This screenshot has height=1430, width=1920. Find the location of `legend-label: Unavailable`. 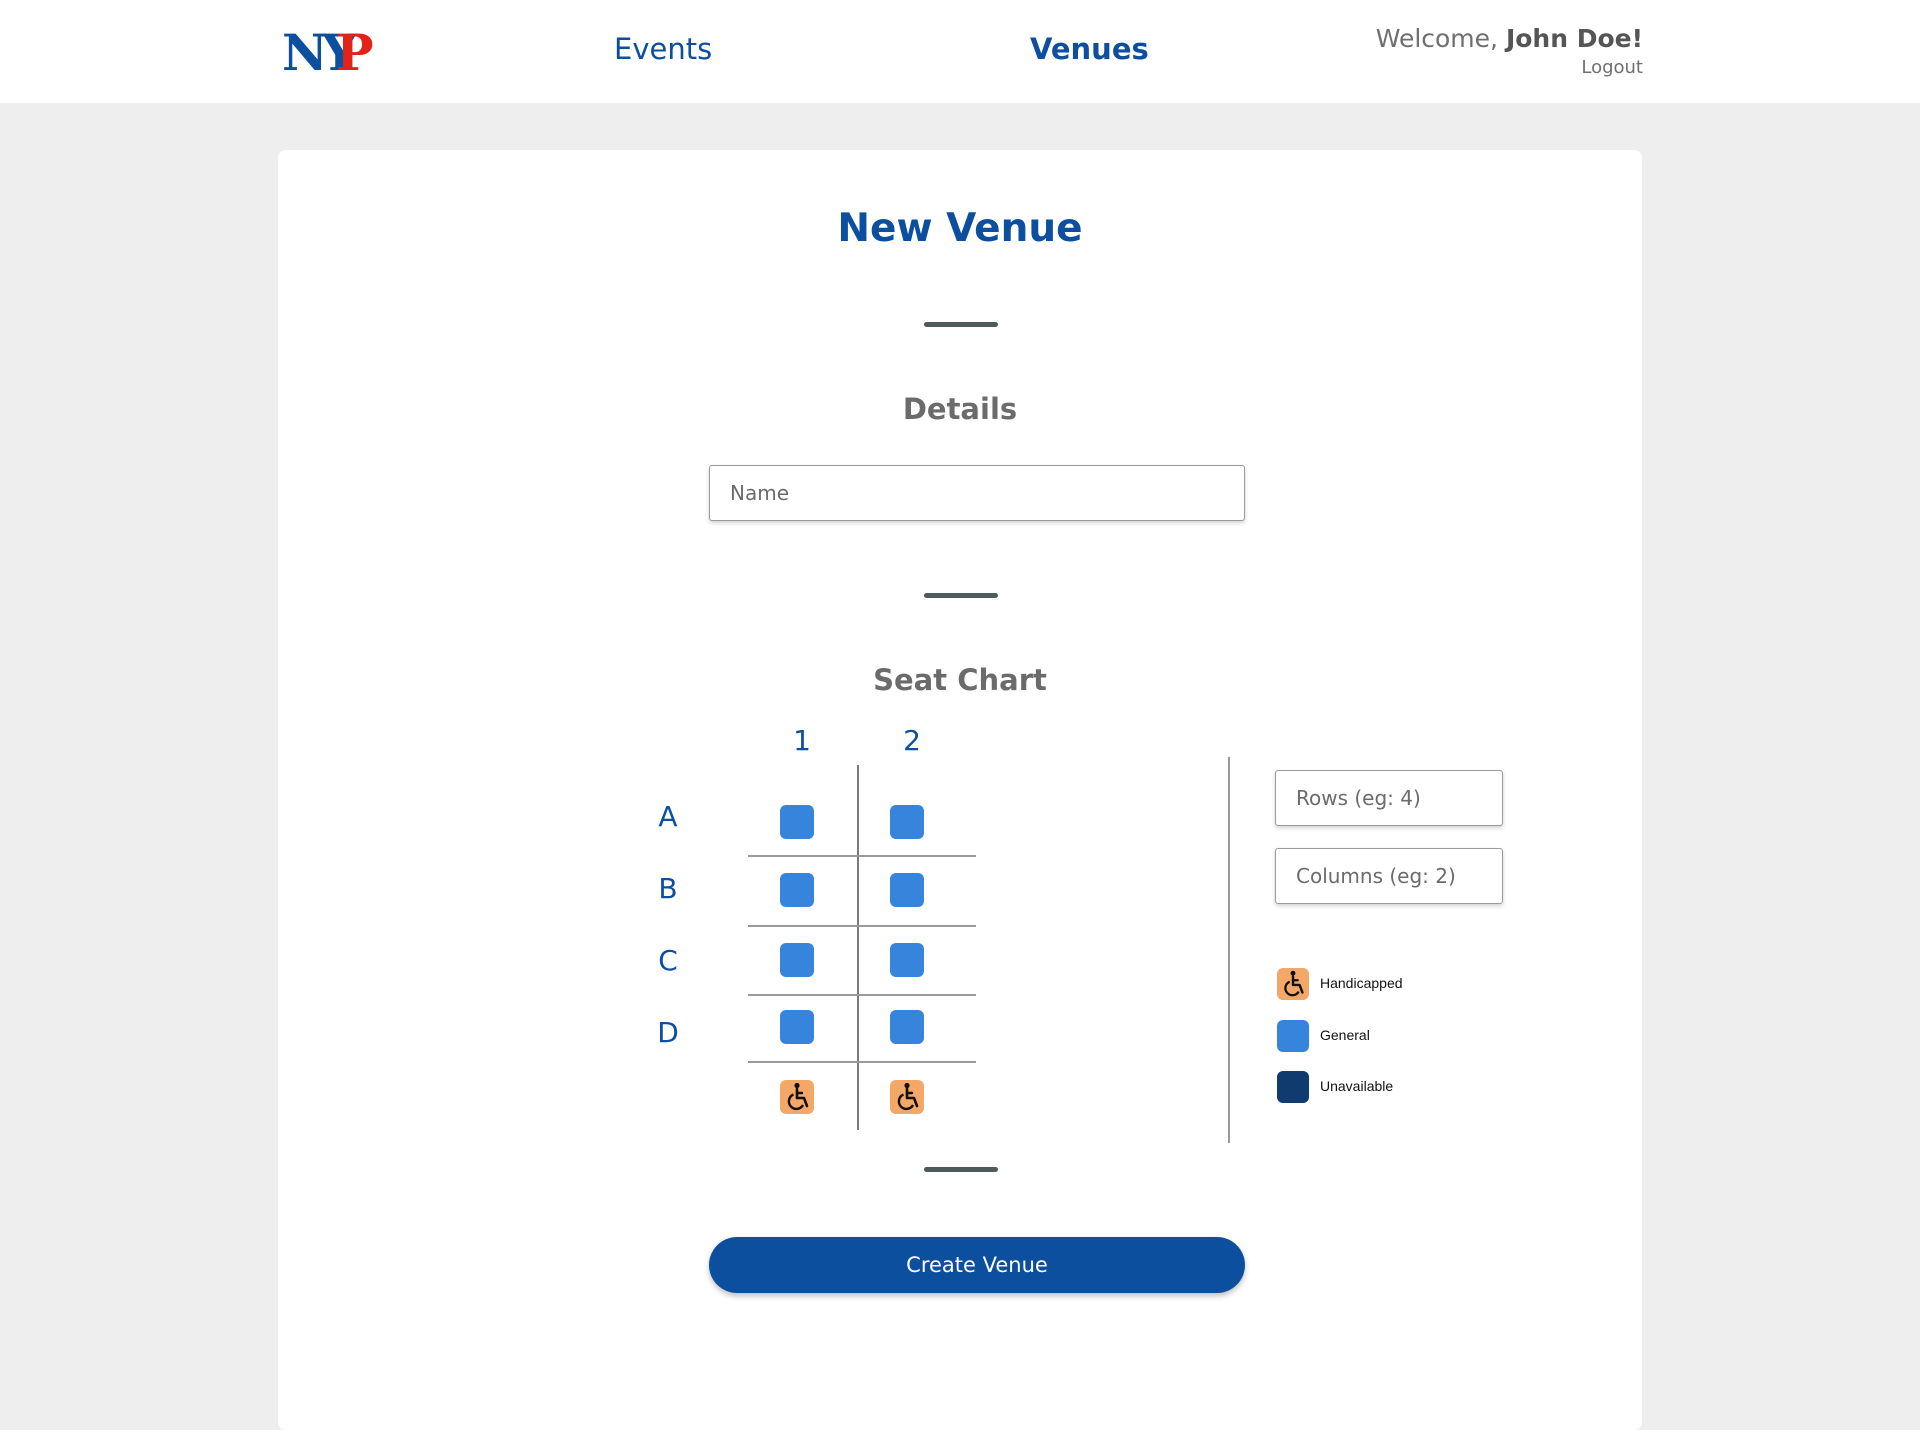

legend-label: Unavailable is located at coordinates (1357, 1086).